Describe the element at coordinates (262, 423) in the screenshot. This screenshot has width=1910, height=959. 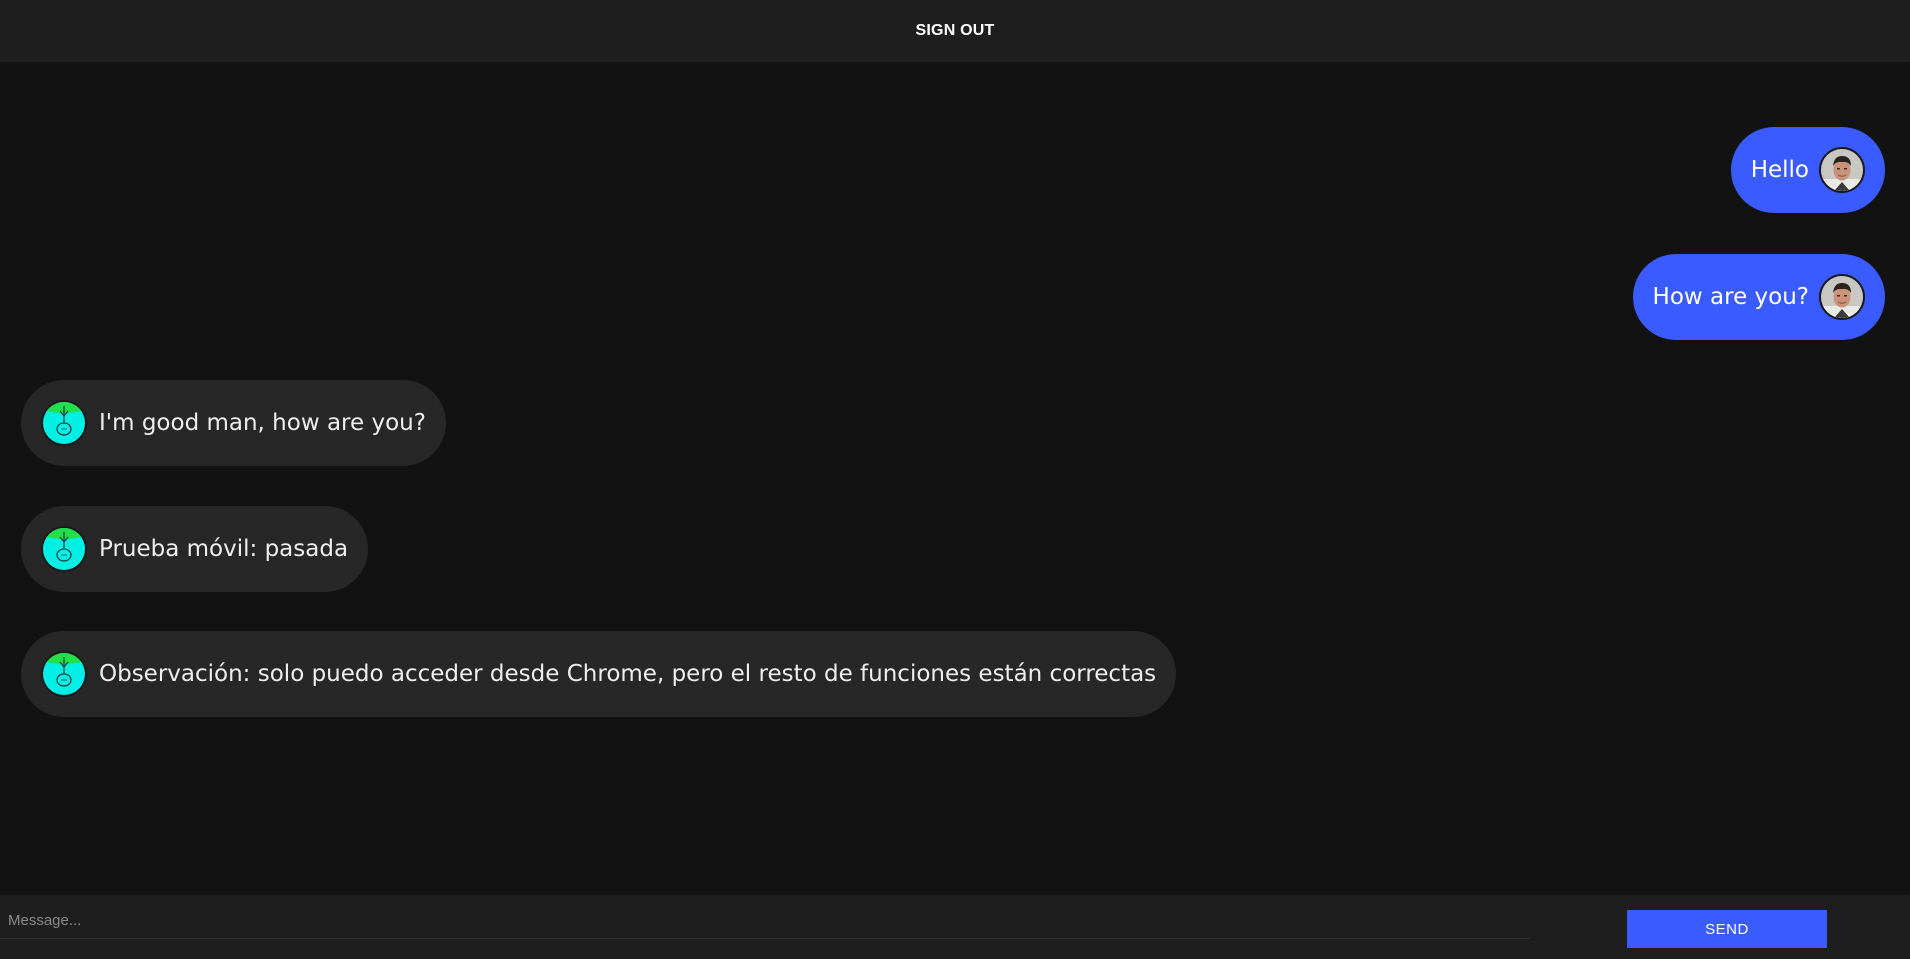
I see `message-text: I'm good man, how are you?` at that location.